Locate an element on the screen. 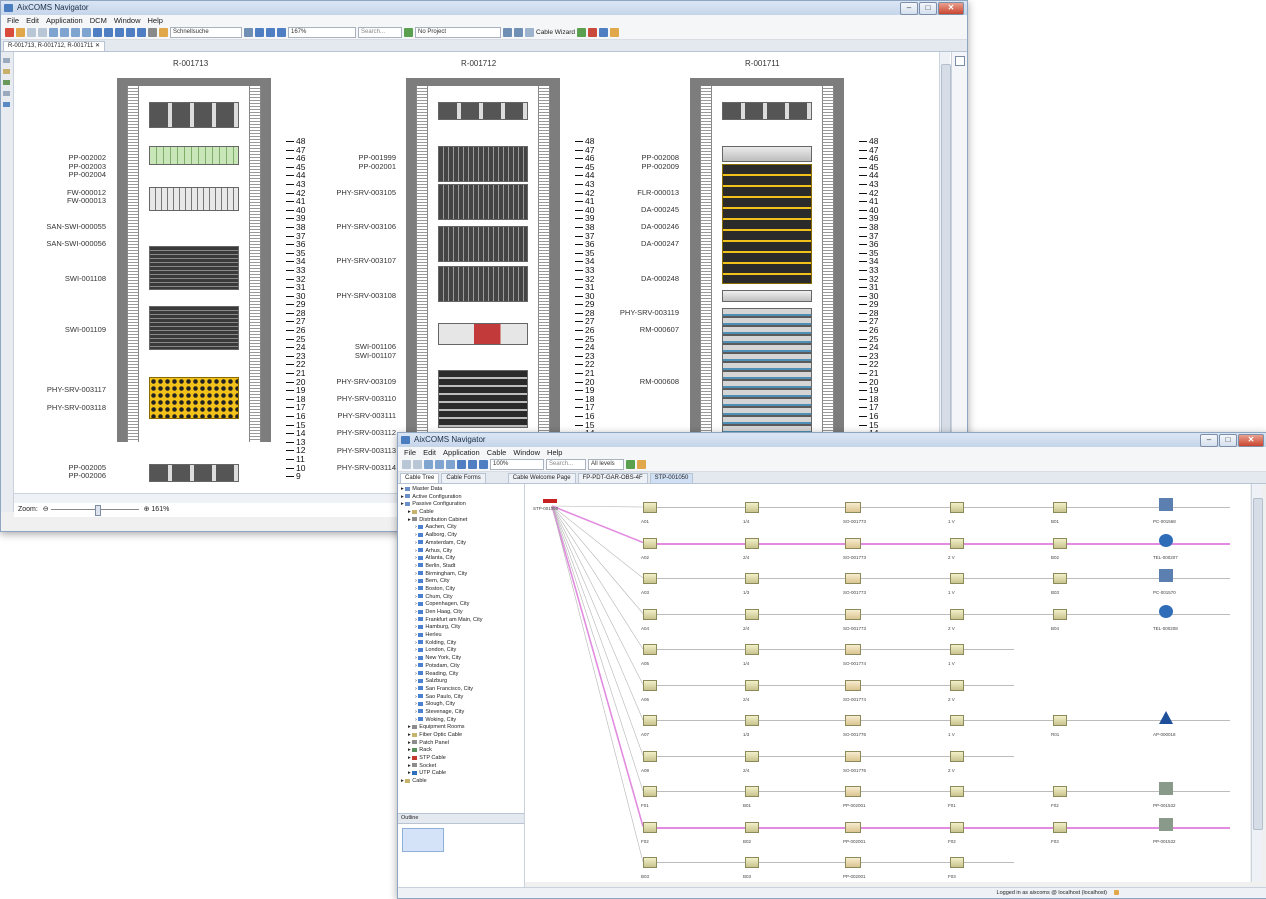 This screenshot has height=899, width=1266. device-label: RM-000607 is located at coordinates (659, 329).